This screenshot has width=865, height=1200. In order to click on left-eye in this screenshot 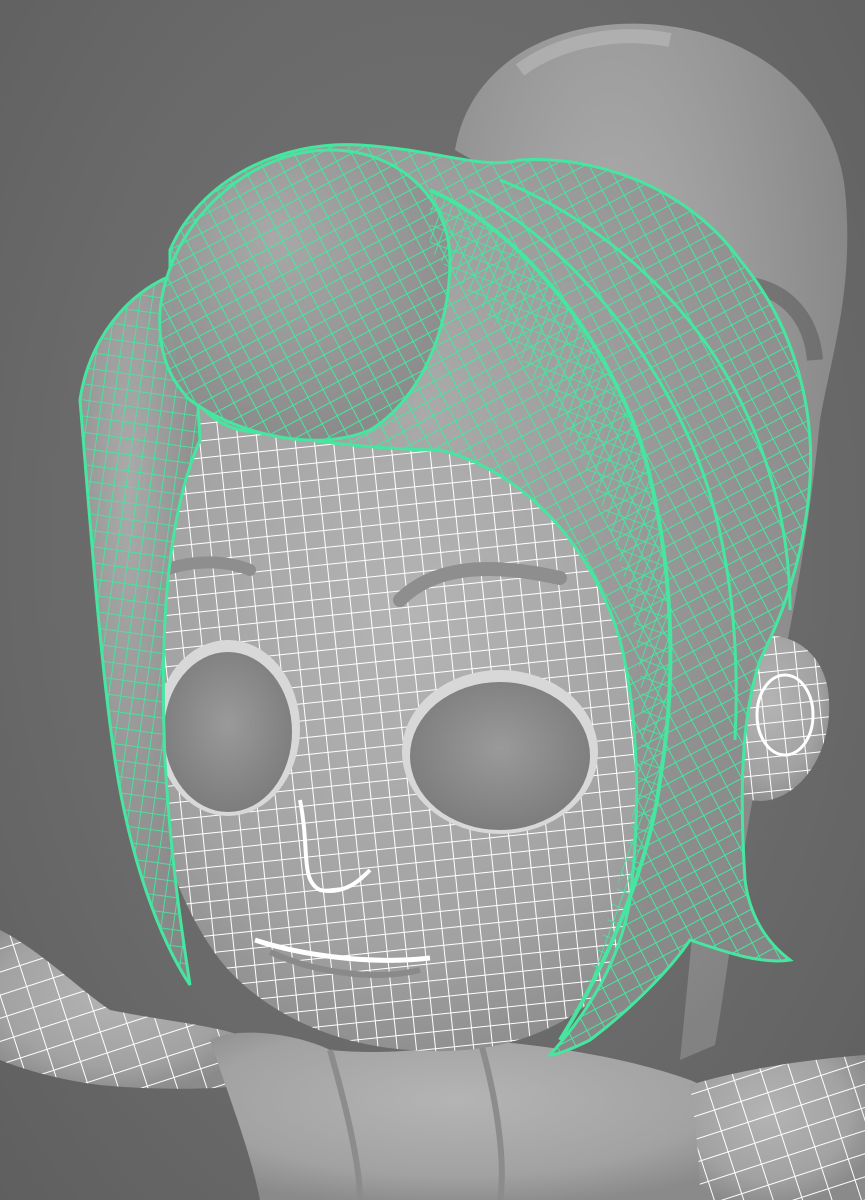, I will do `click(500, 752)`.